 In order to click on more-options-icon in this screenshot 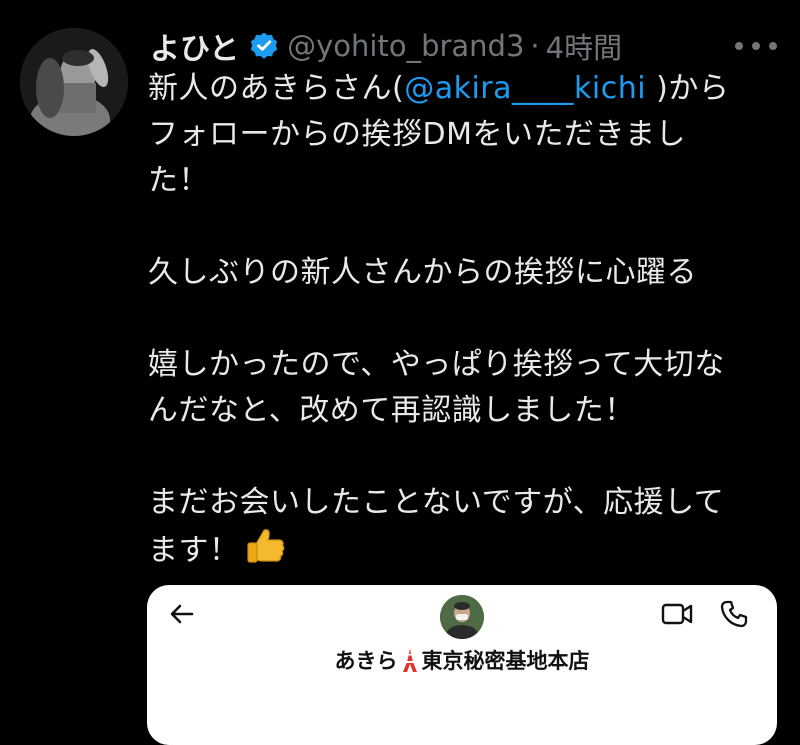, I will do `click(756, 46)`.